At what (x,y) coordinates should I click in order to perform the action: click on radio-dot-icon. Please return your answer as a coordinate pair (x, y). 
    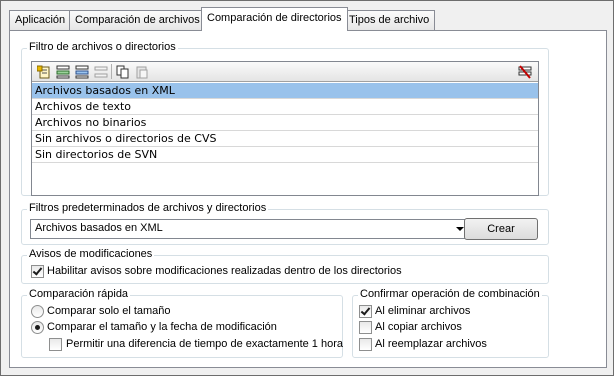
    Looking at the image, I should click on (37, 327).